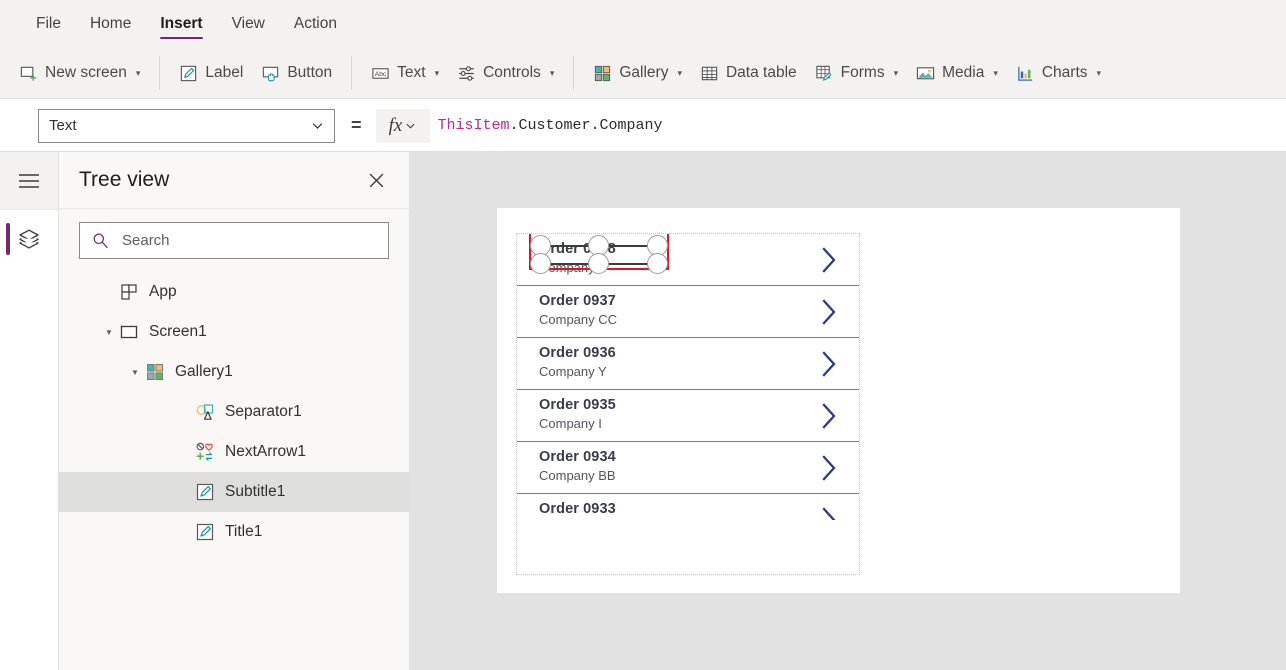 Image resolution: width=1286 pixels, height=670 pixels. Describe the element at coordinates (124, 179) in the screenshot. I see `tree-view-title: Tree view` at that location.